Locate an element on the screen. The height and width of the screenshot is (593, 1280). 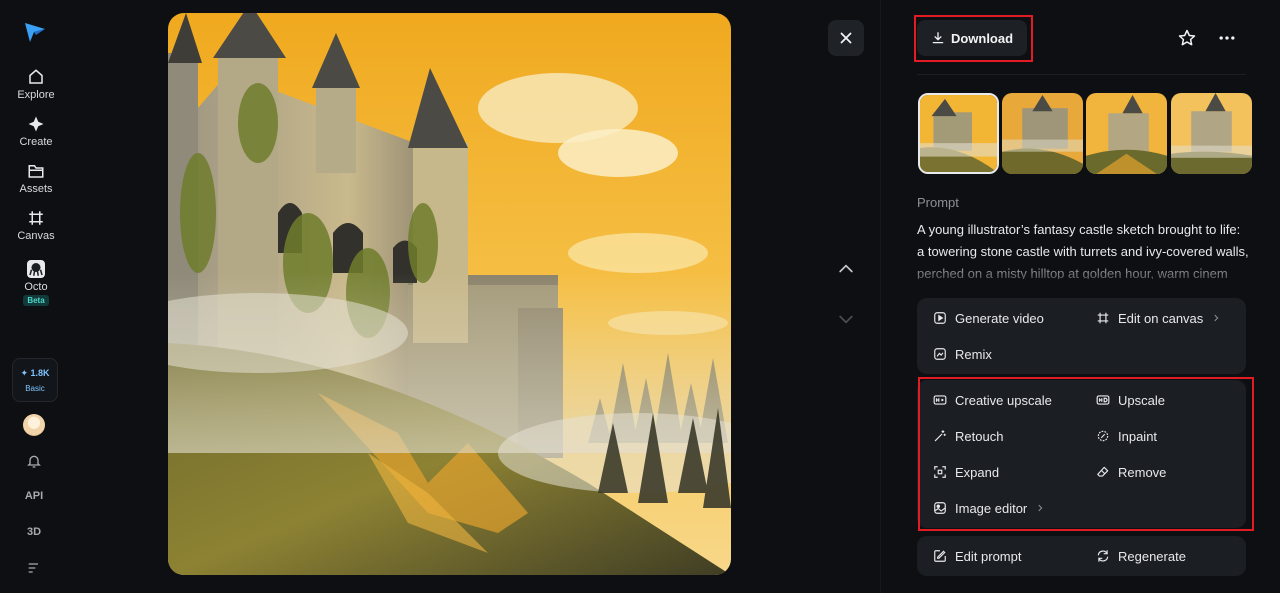
close-button is located at coordinates (846, 38).